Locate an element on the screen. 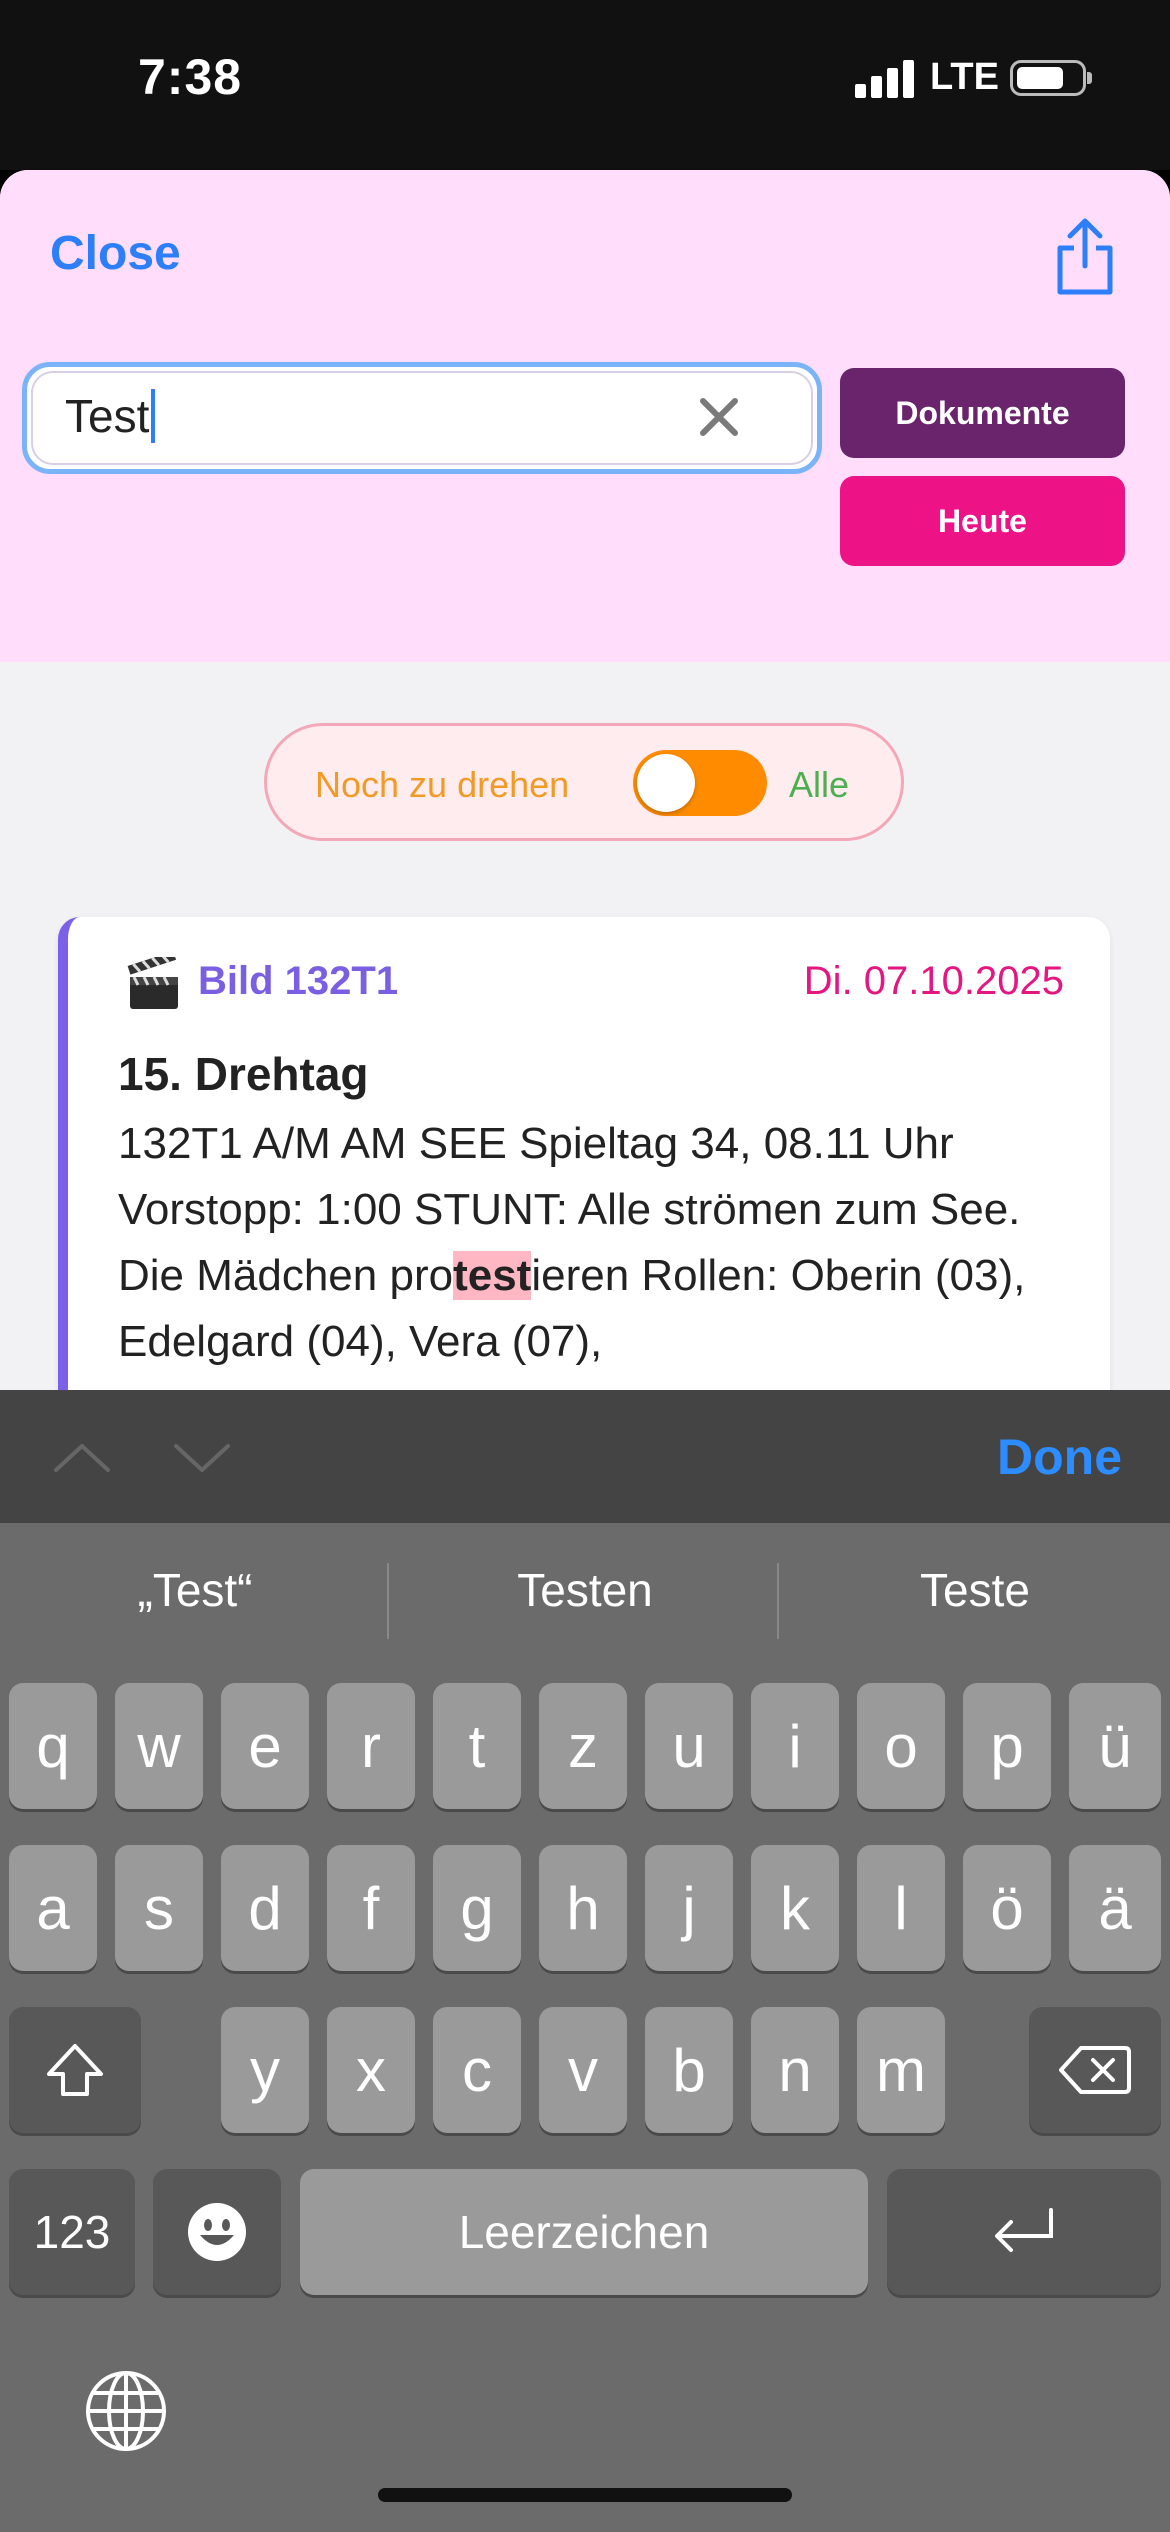 This screenshot has width=1170, height=2532. key-z: z is located at coordinates (583, 1746).